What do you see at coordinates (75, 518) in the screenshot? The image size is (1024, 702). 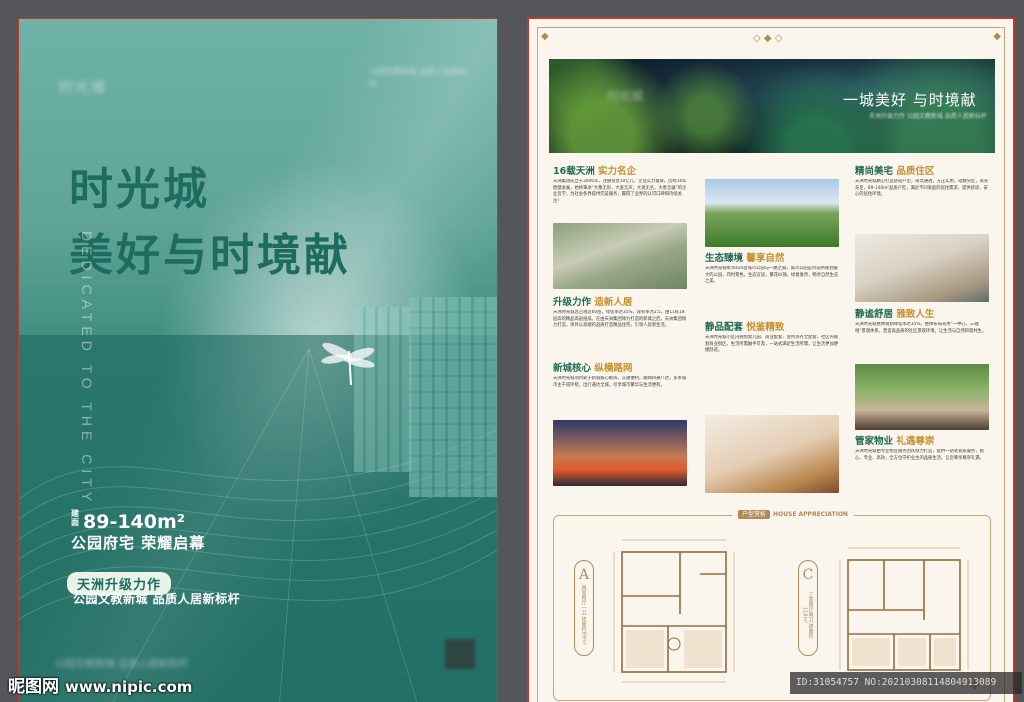 I see `area-prefix: 建面` at bounding box center [75, 518].